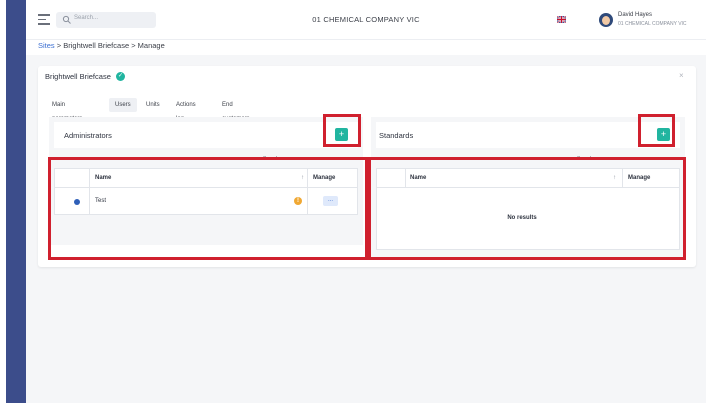  I want to click on tab-units: Units, so click(153, 105).